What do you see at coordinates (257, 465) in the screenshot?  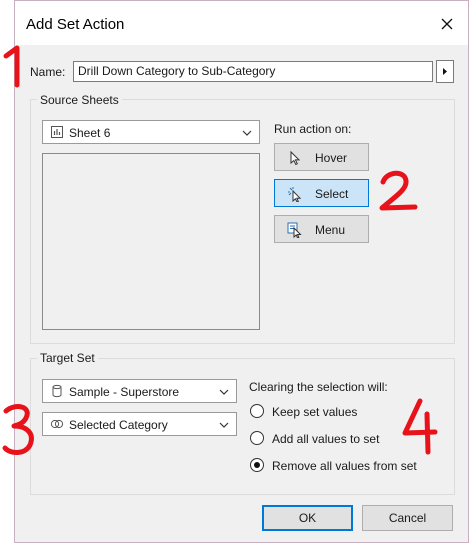 I see `remove-all-values-radio` at bounding box center [257, 465].